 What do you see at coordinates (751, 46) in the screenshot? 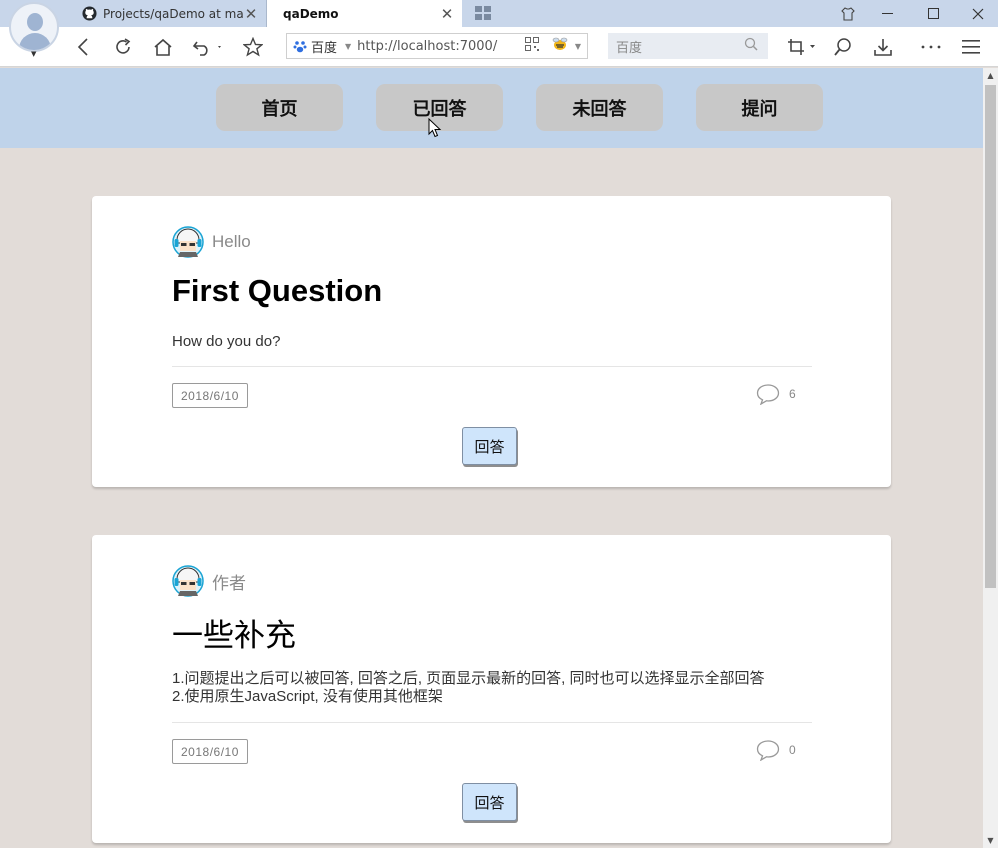
I see `search-icon` at bounding box center [751, 46].